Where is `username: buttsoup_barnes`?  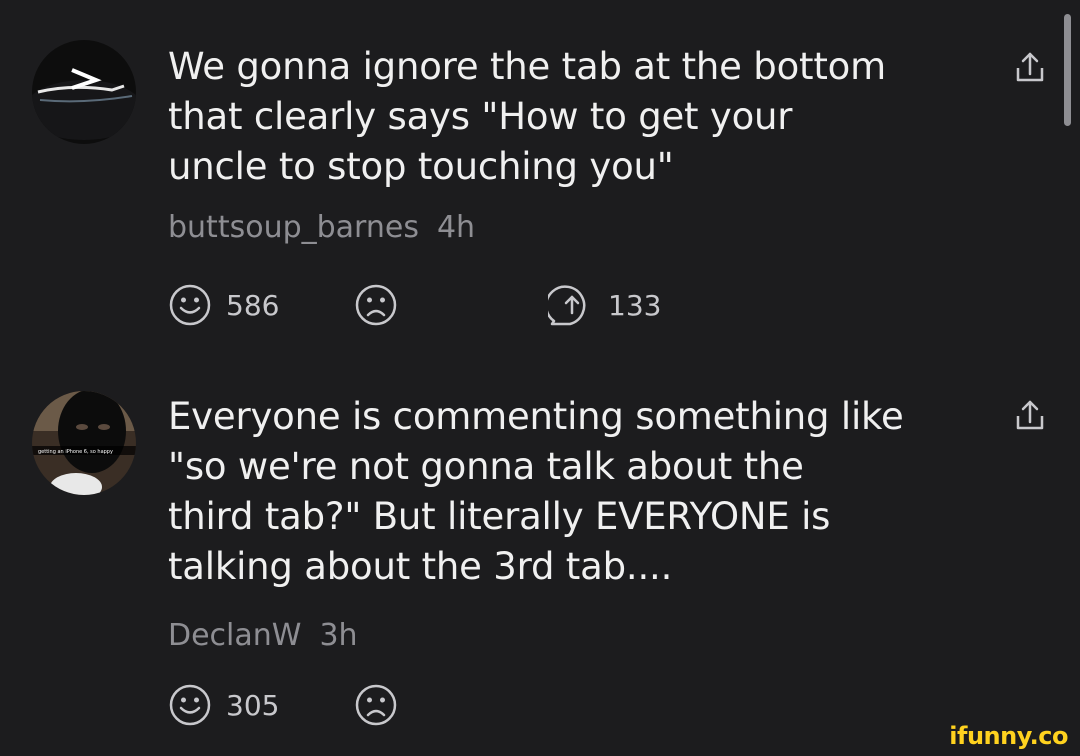
username: buttsoup_barnes is located at coordinates (293, 227).